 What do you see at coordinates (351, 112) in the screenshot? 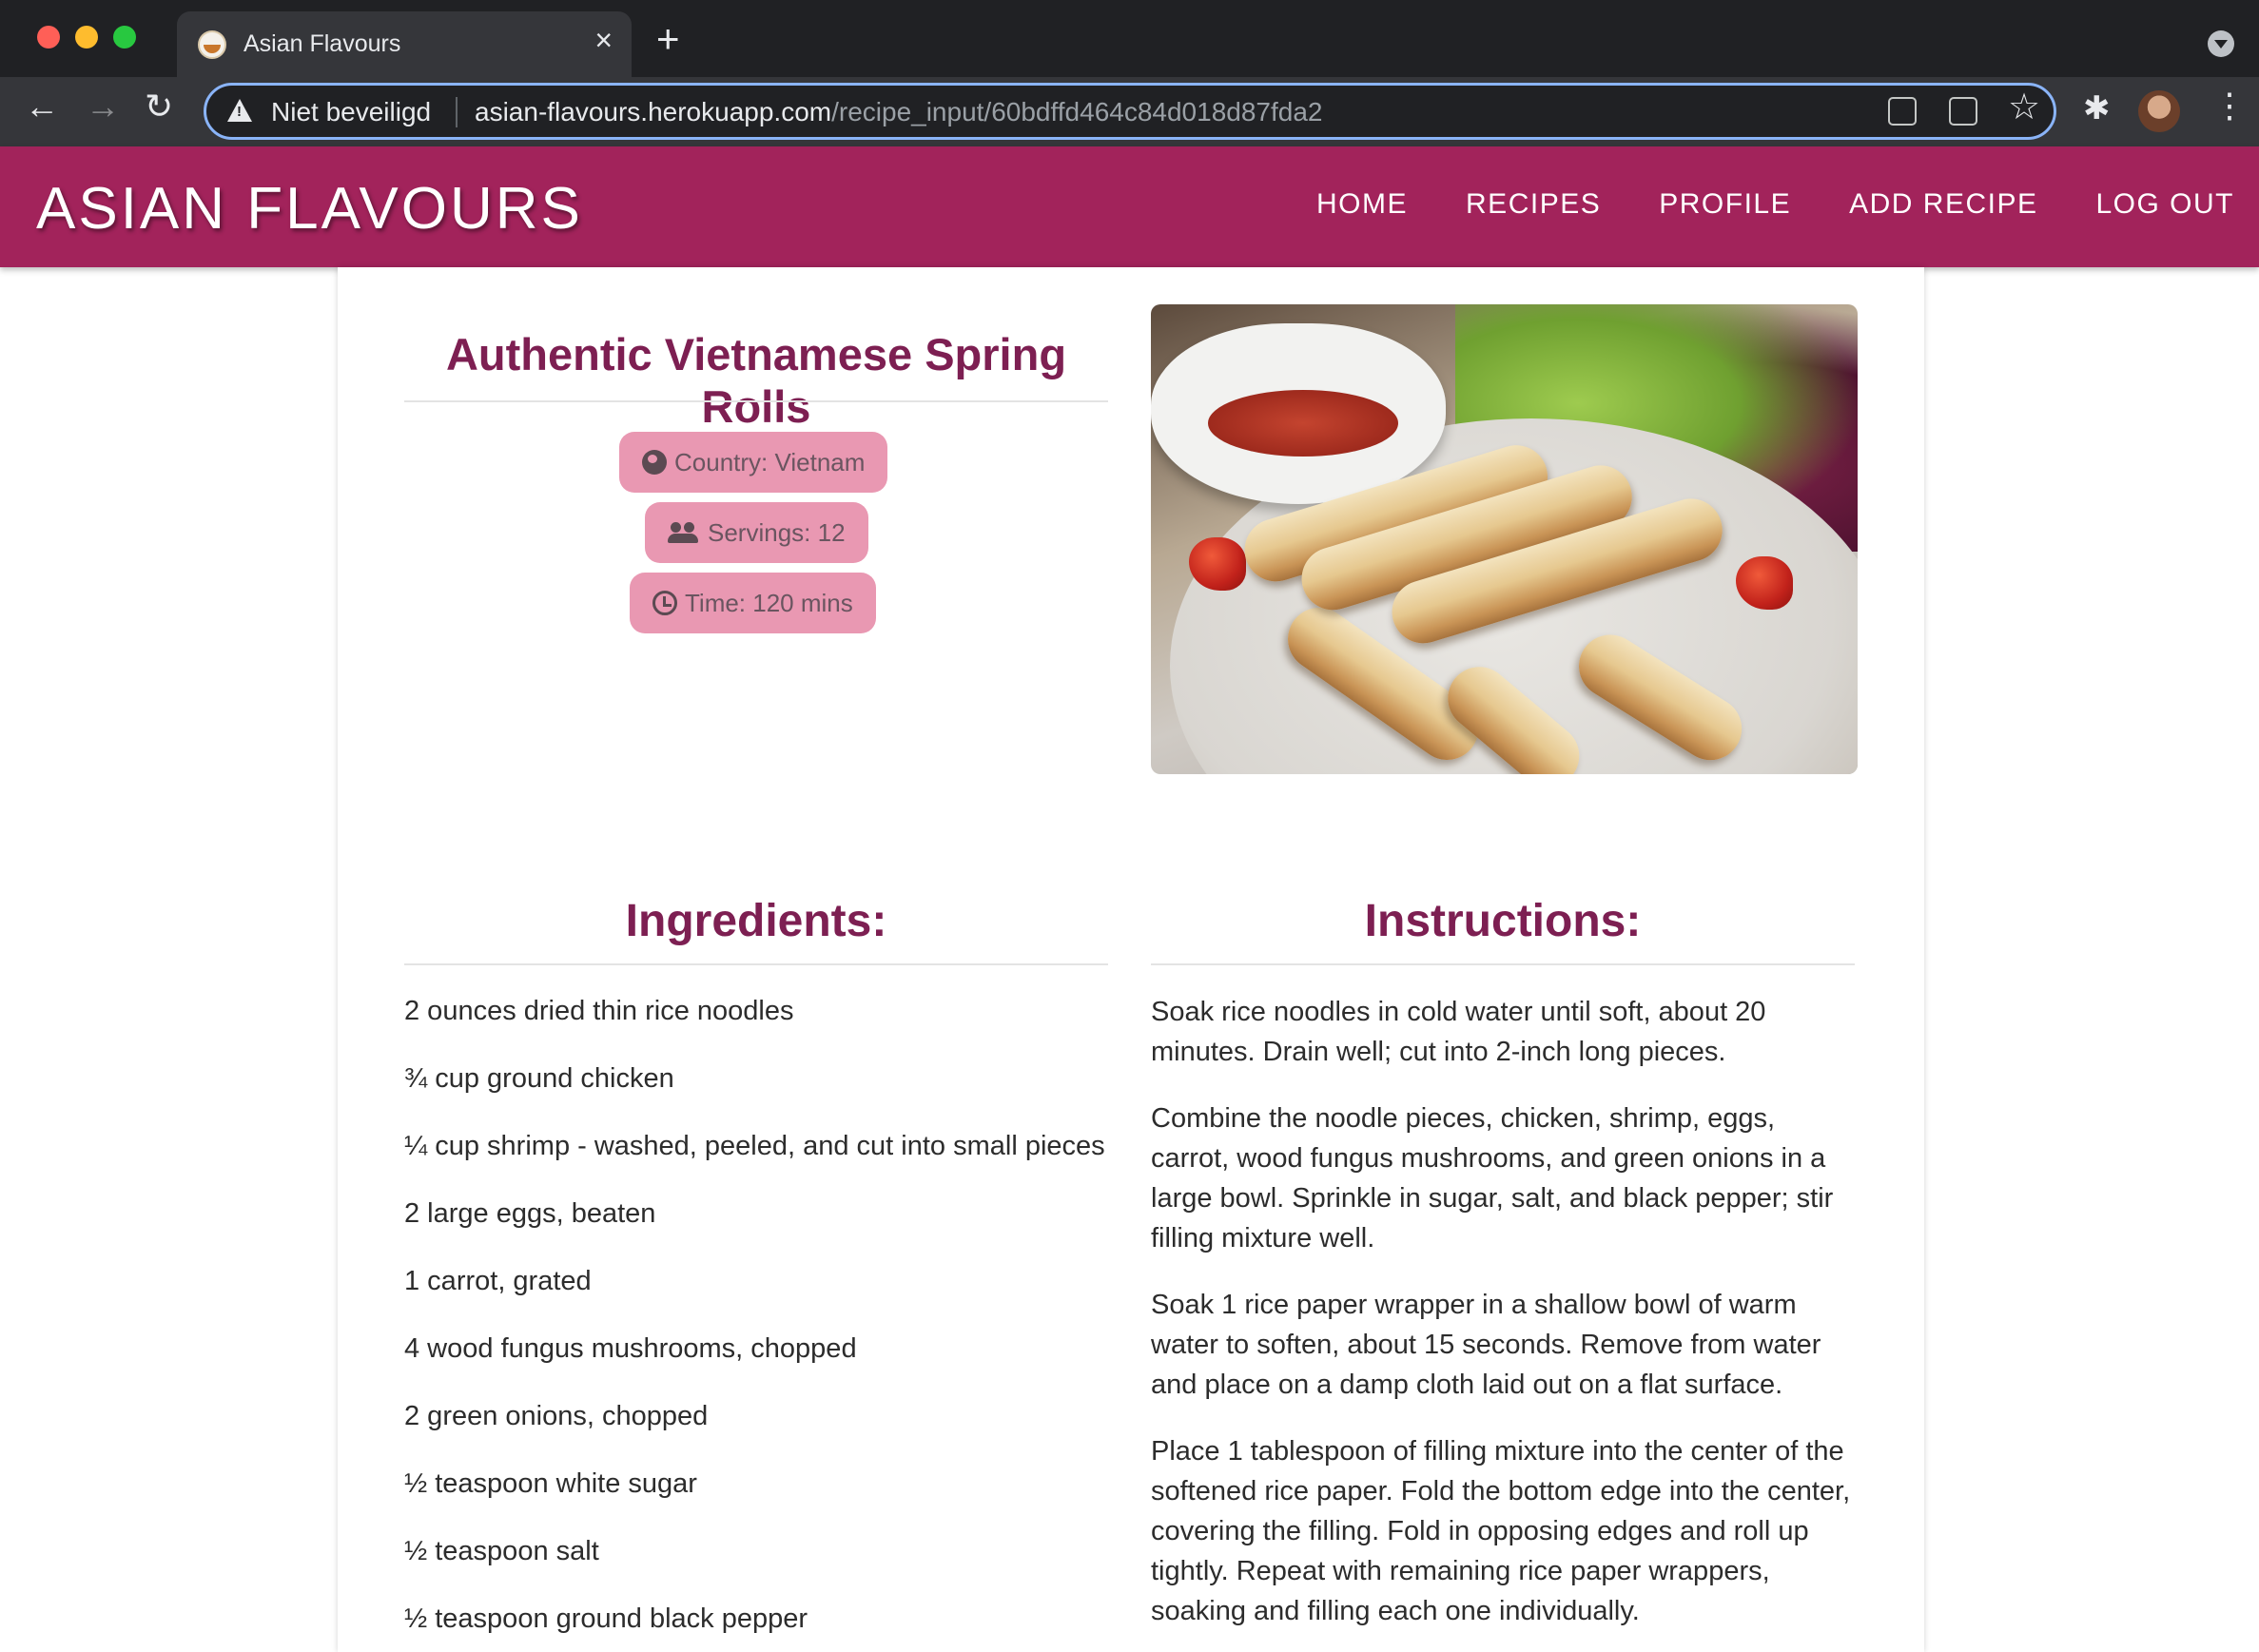
I see `security-indicator: Niet beveiligd` at bounding box center [351, 112].